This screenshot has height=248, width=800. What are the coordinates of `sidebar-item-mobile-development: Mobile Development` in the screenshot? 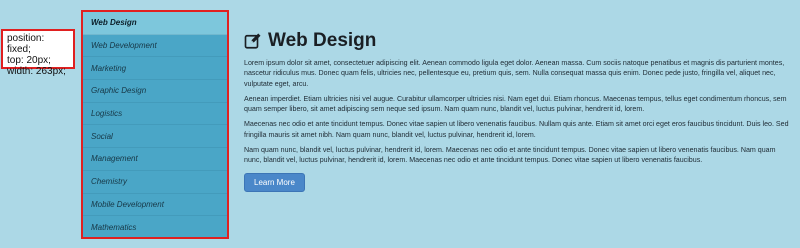 It's located at (155, 205).